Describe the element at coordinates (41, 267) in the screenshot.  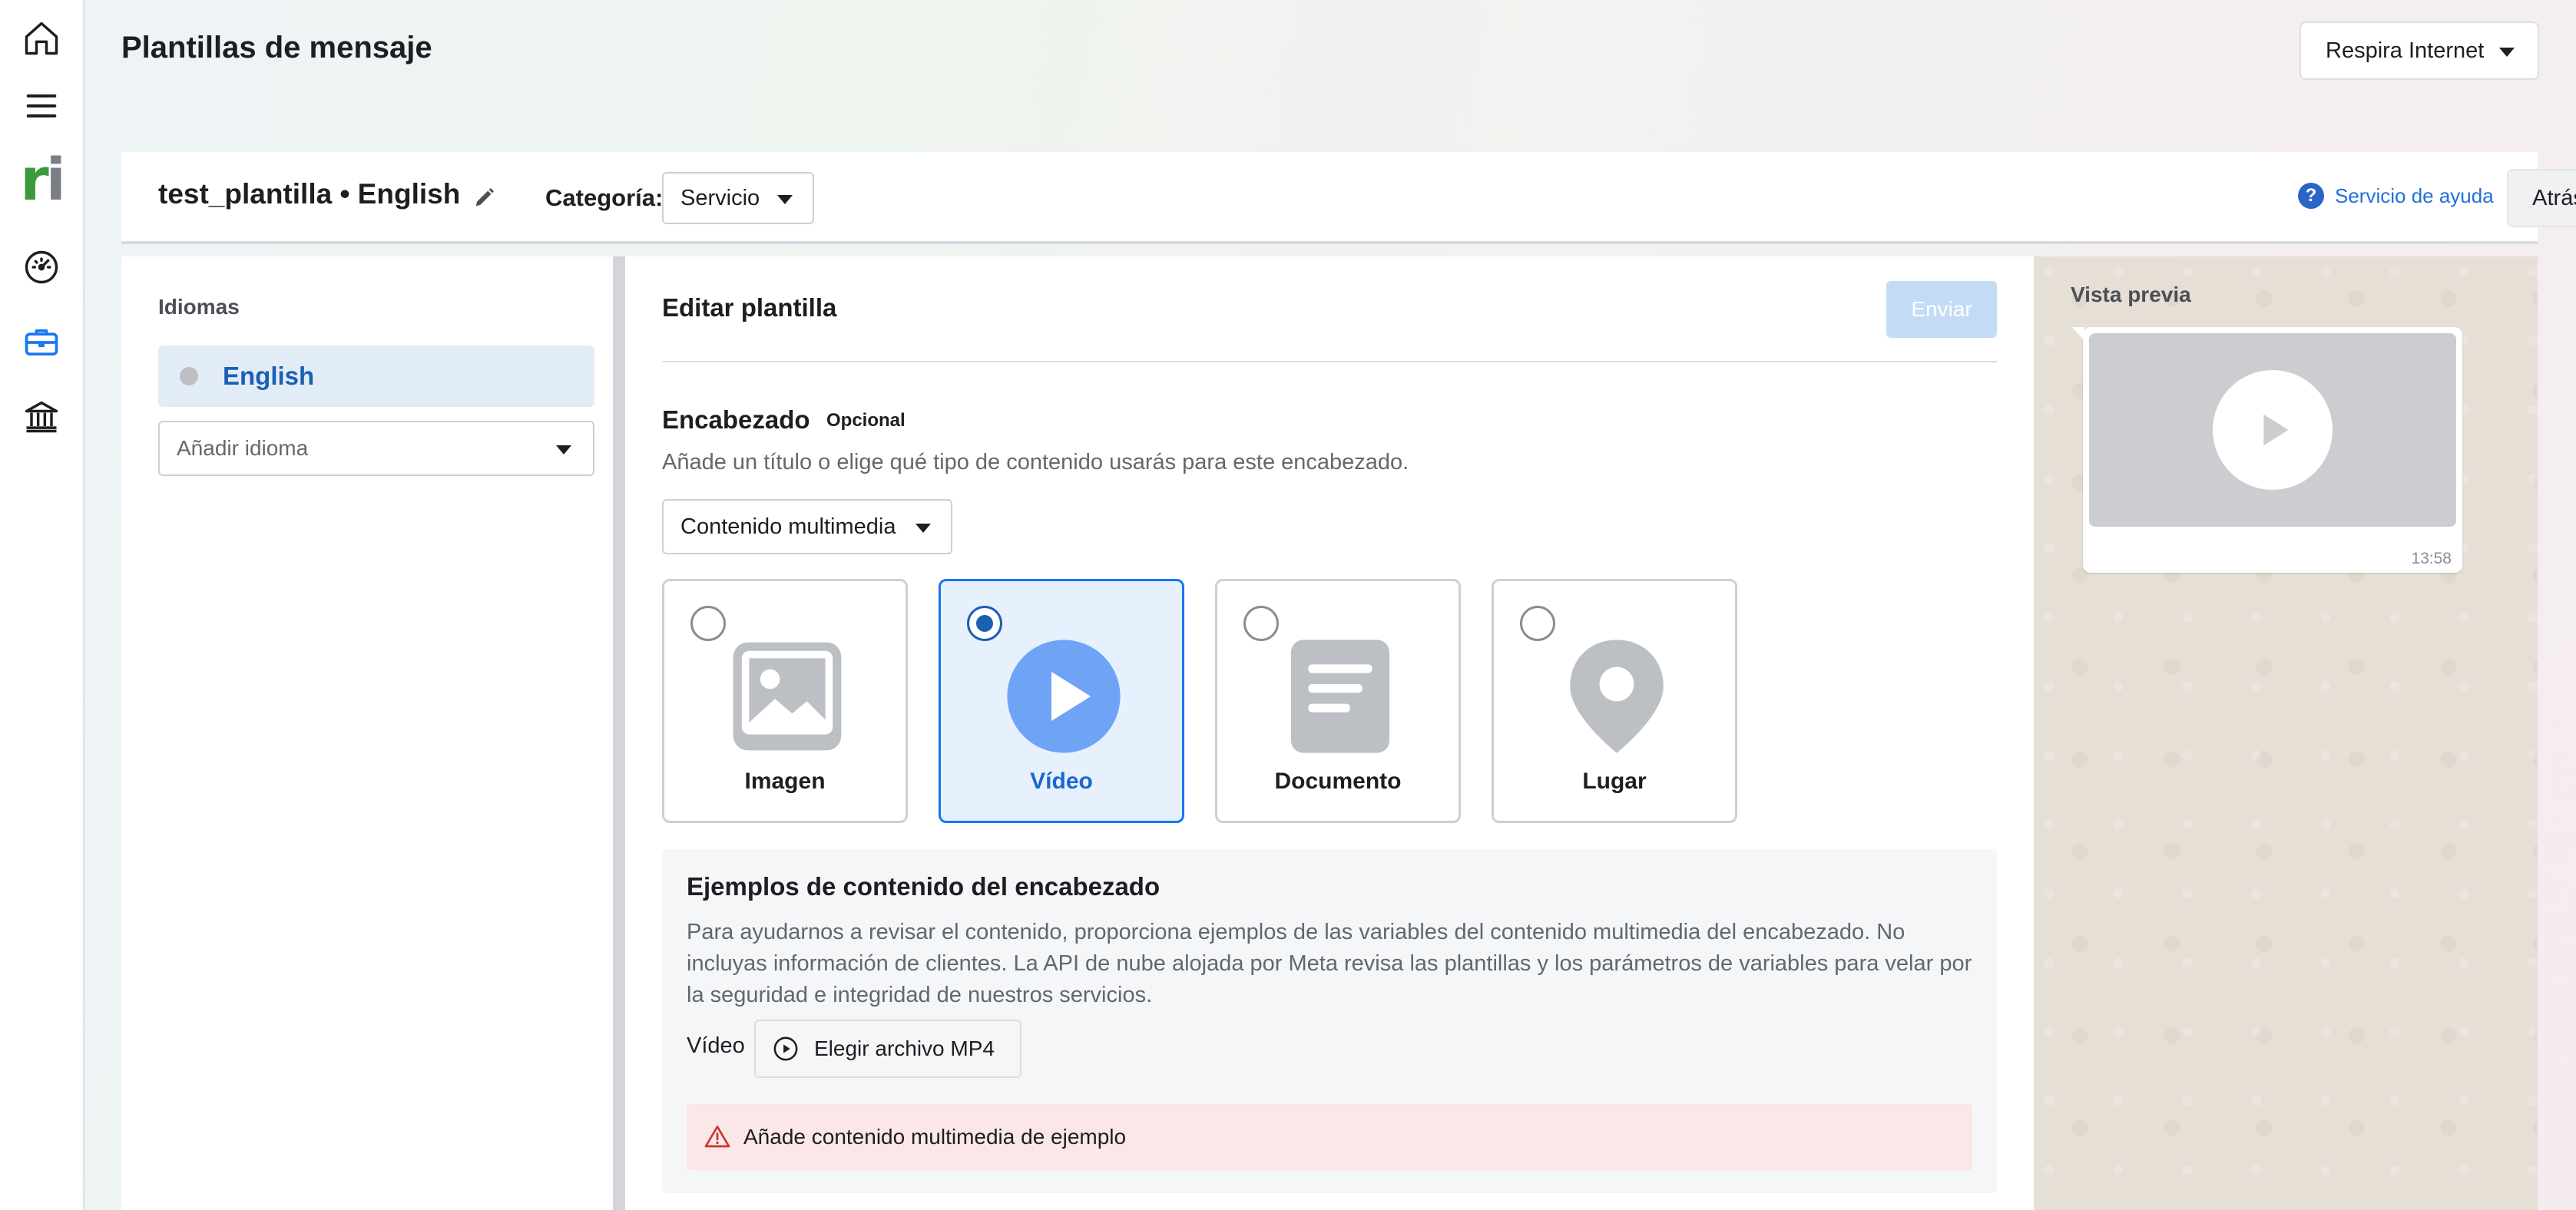
I see `dashboard-icon` at that location.